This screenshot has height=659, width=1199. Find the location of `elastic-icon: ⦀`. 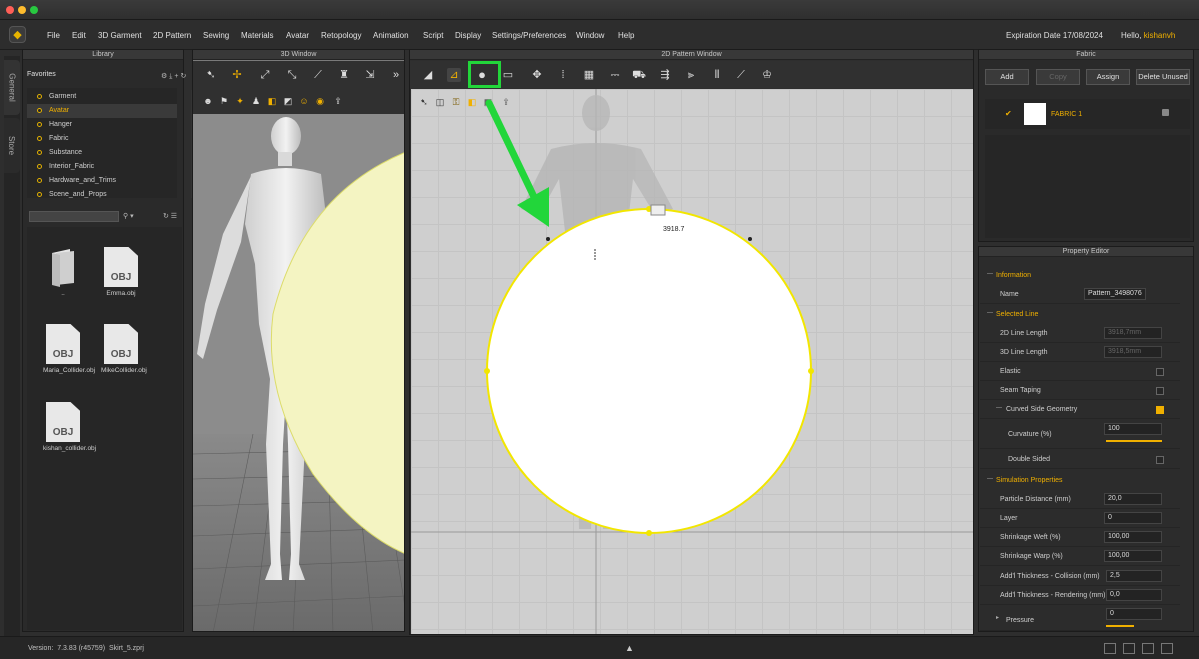

elastic-icon: ⦀ is located at coordinates (717, 75).